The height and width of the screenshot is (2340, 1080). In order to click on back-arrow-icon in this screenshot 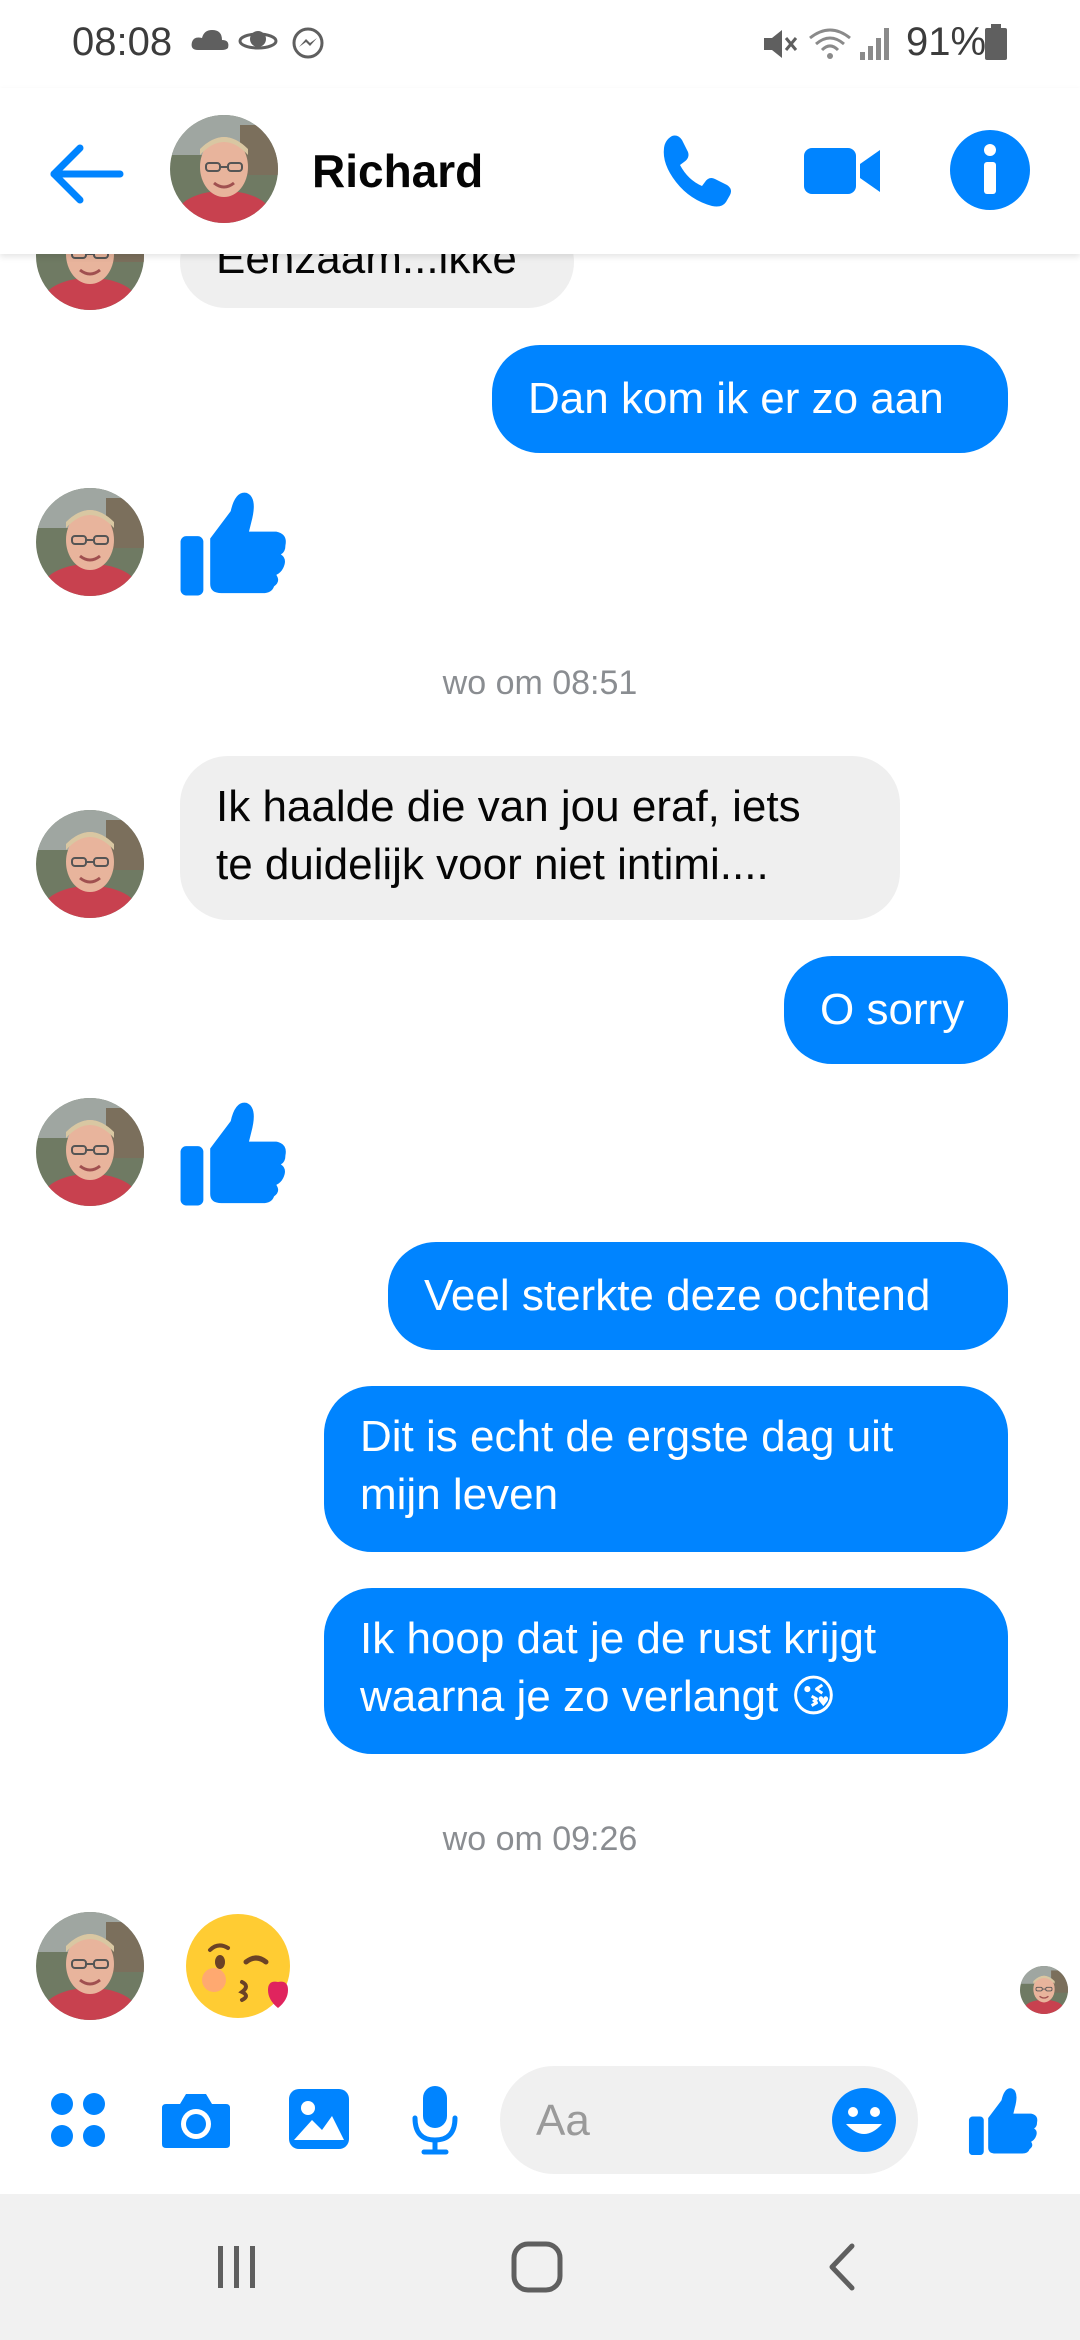, I will do `click(85, 174)`.